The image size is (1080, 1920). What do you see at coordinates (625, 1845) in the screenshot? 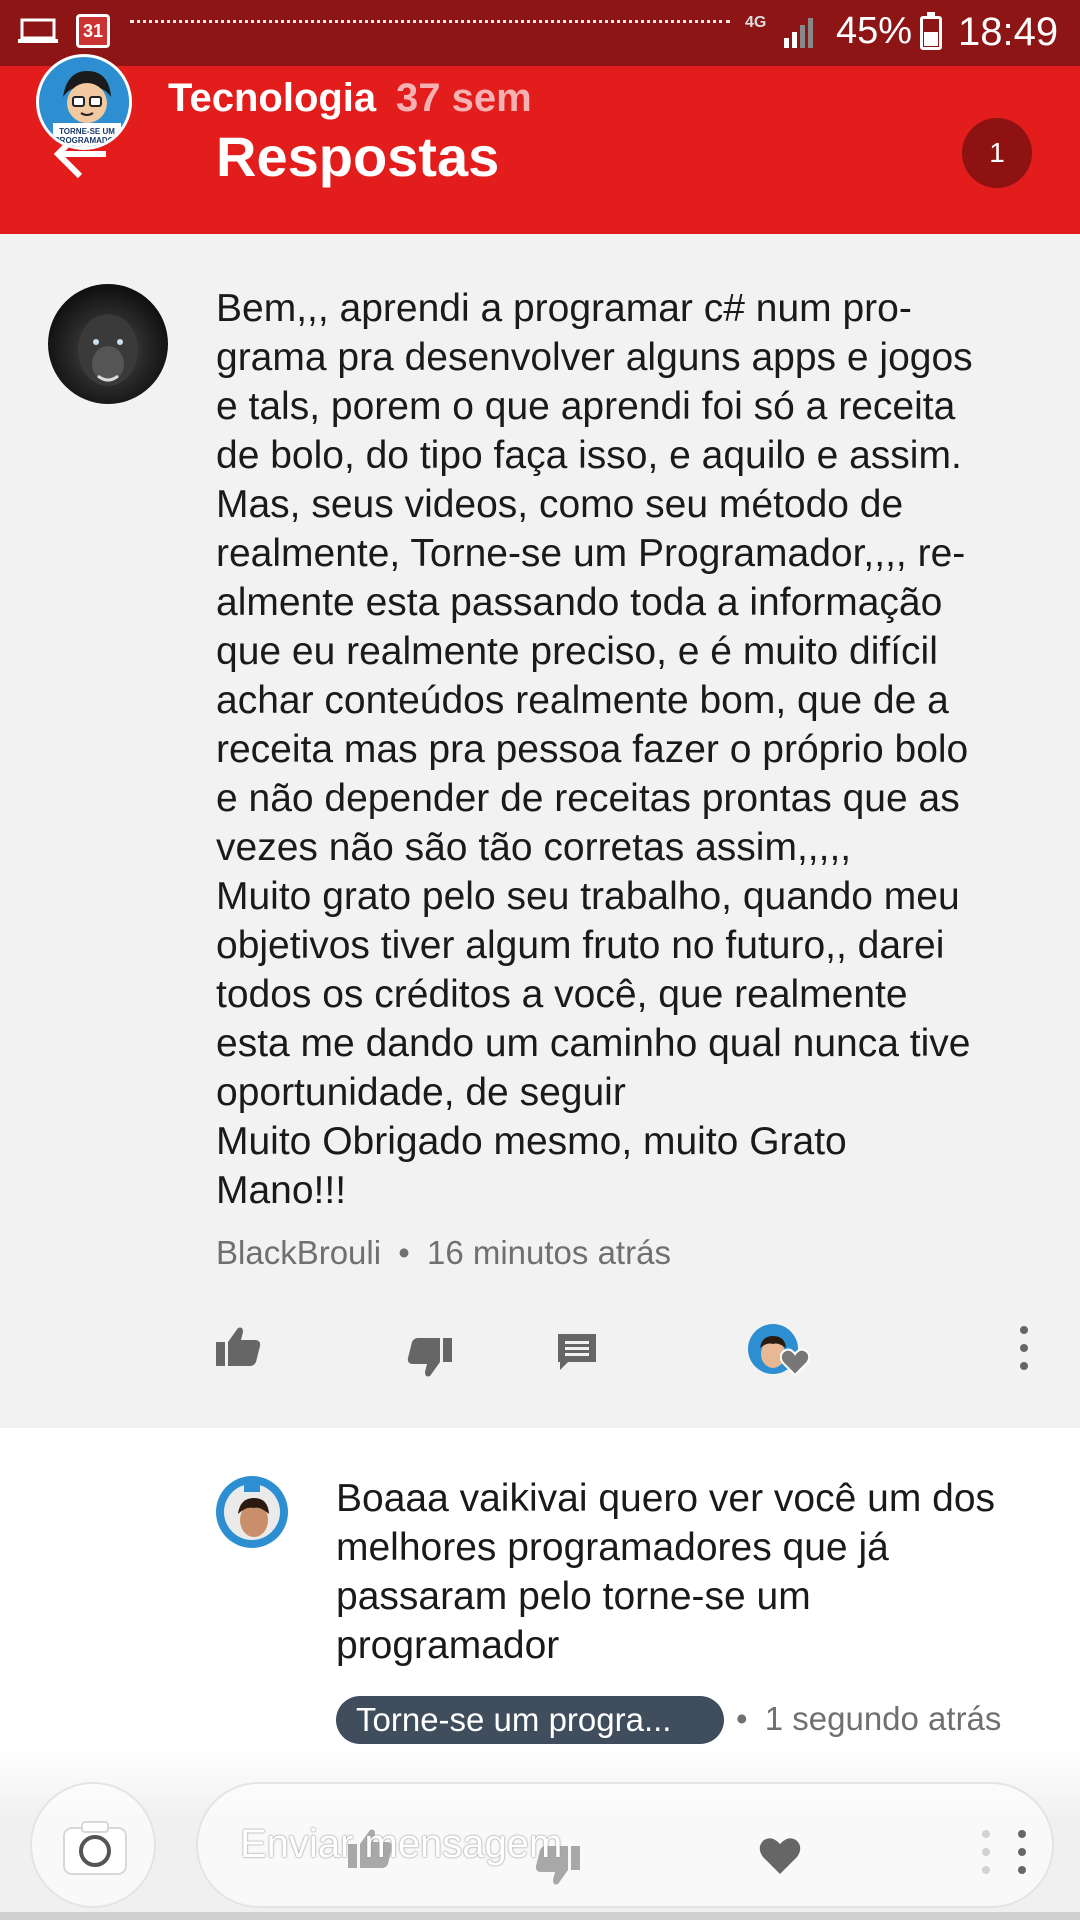
I see `message-input: Enviar mensagem` at bounding box center [625, 1845].